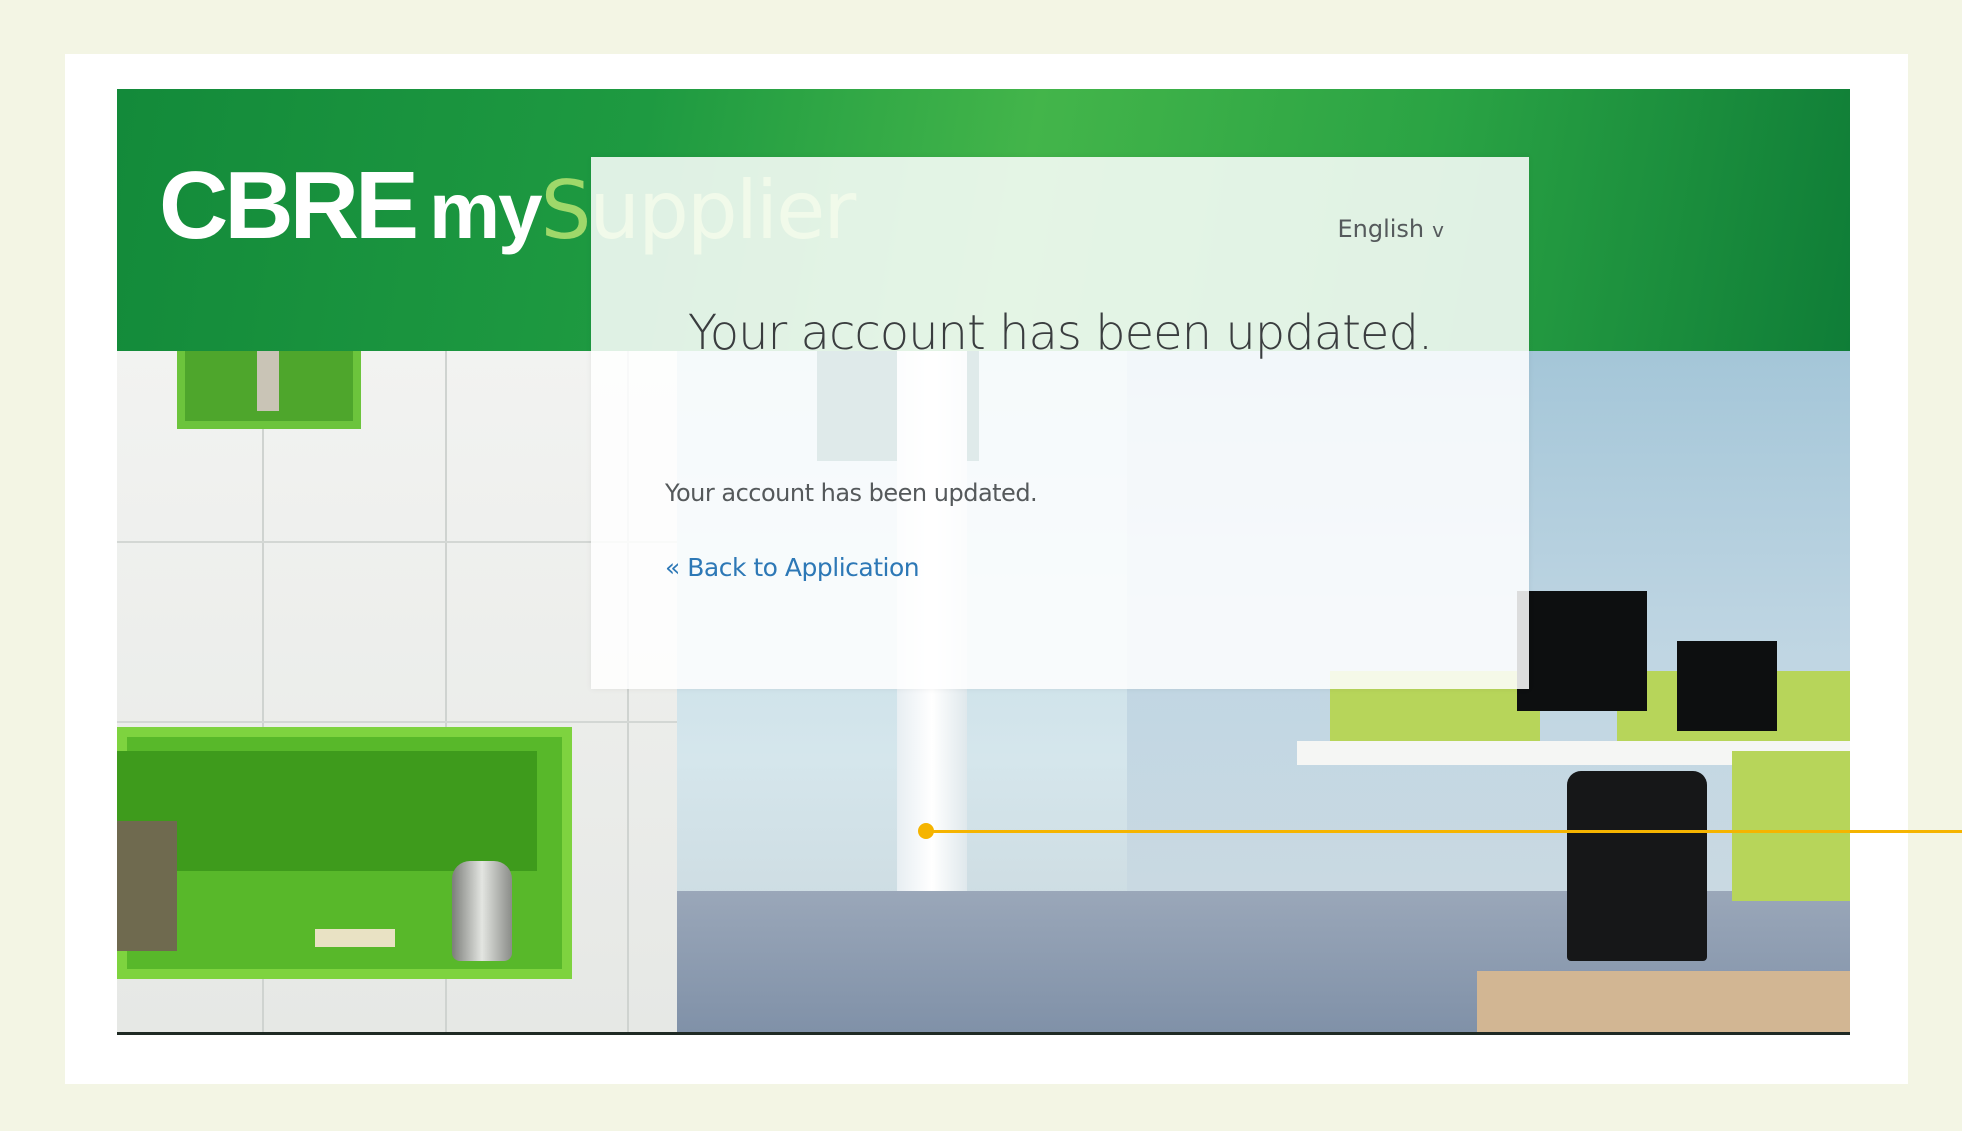 The image size is (1962, 1131). Describe the element at coordinates (289, 205) in the screenshot. I see `logo-brand: CBRE` at that location.